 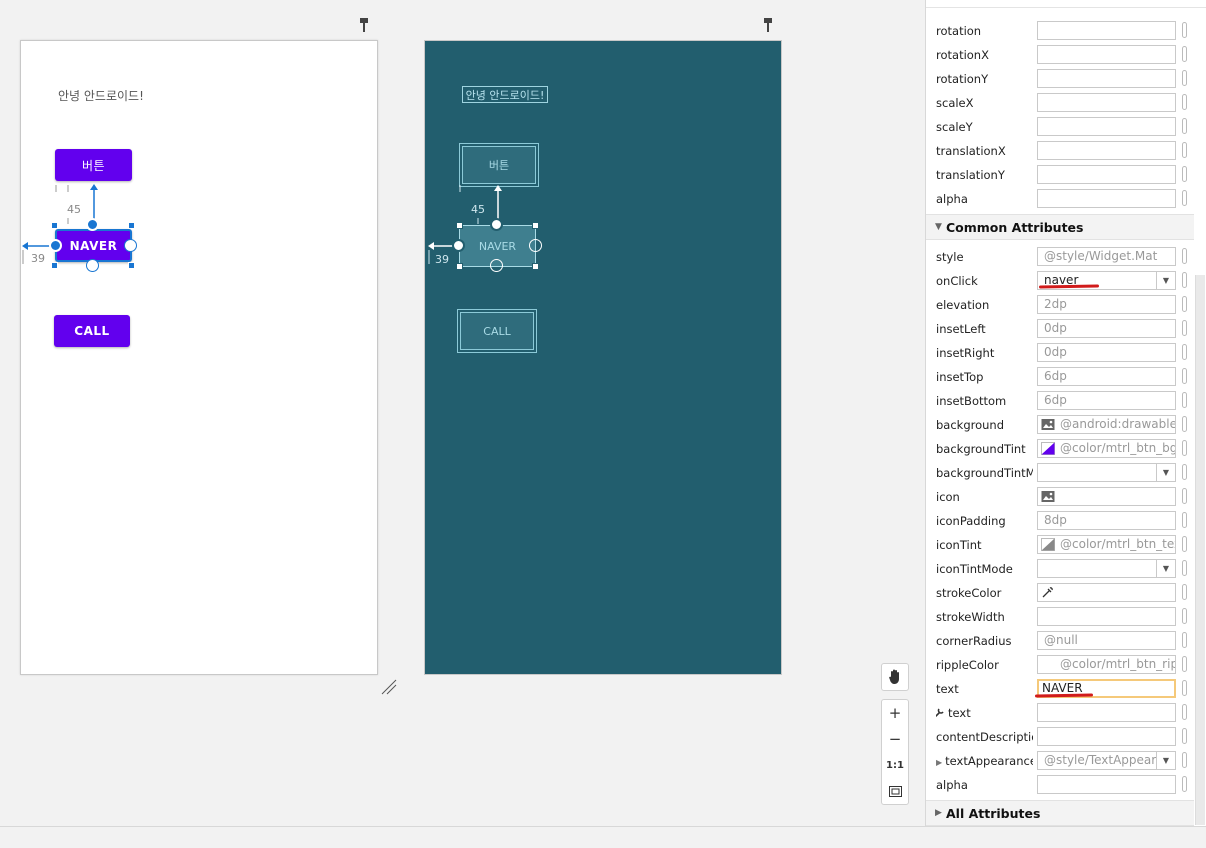 I want to click on scrollbar, so click(x=1200, y=550).